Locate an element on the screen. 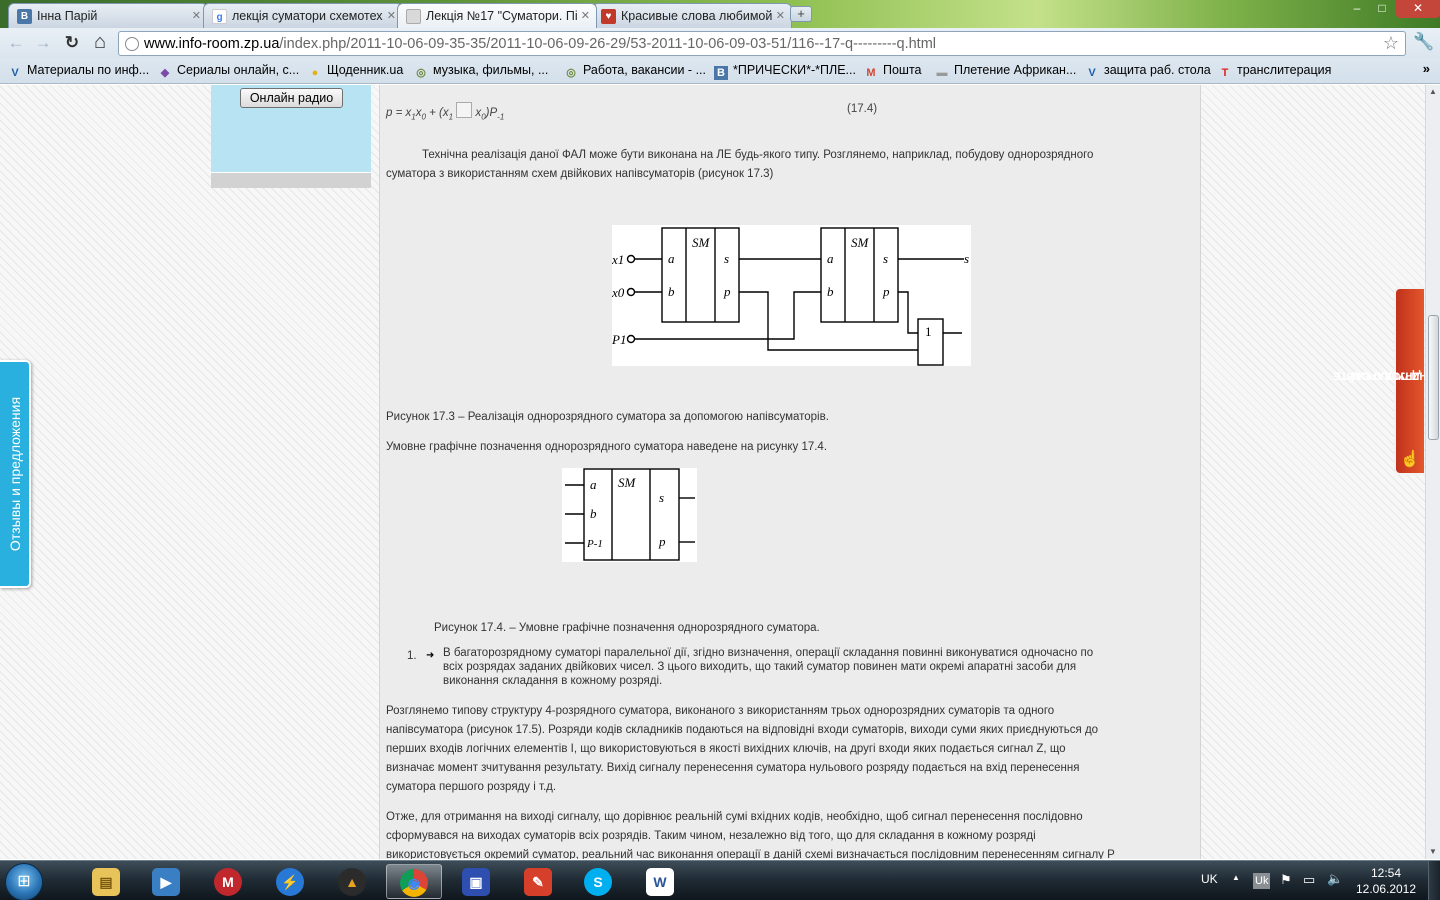  home-button: ⌂ is located at coordinates (100, 42).